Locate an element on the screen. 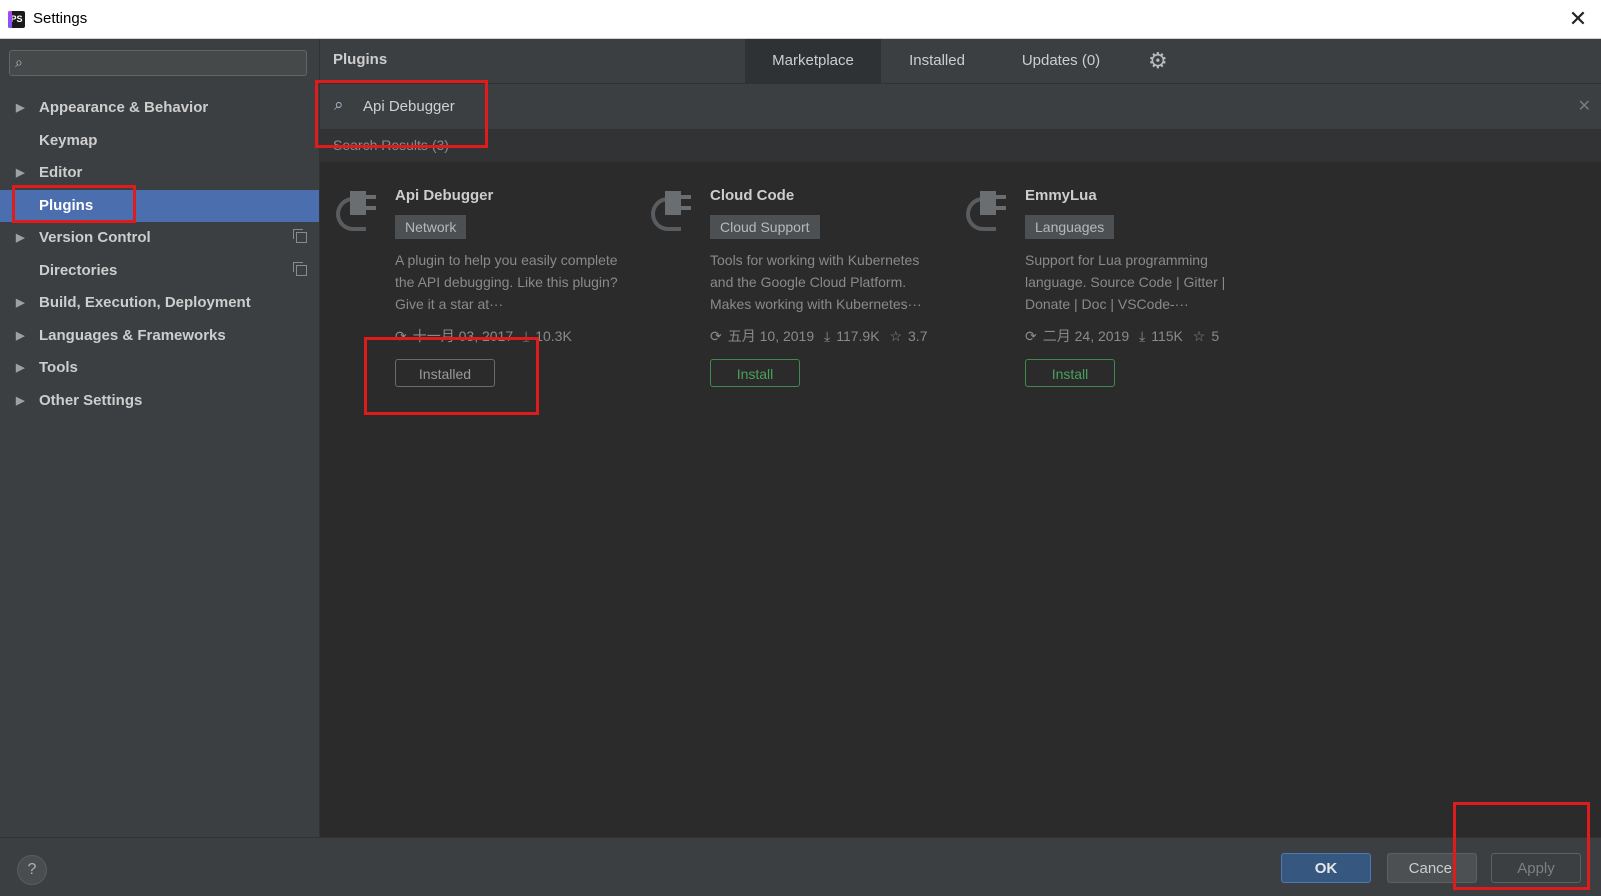 This screenshot has height=896, width=1601. apply-button: Apply is located at coordinates (1536, 868).